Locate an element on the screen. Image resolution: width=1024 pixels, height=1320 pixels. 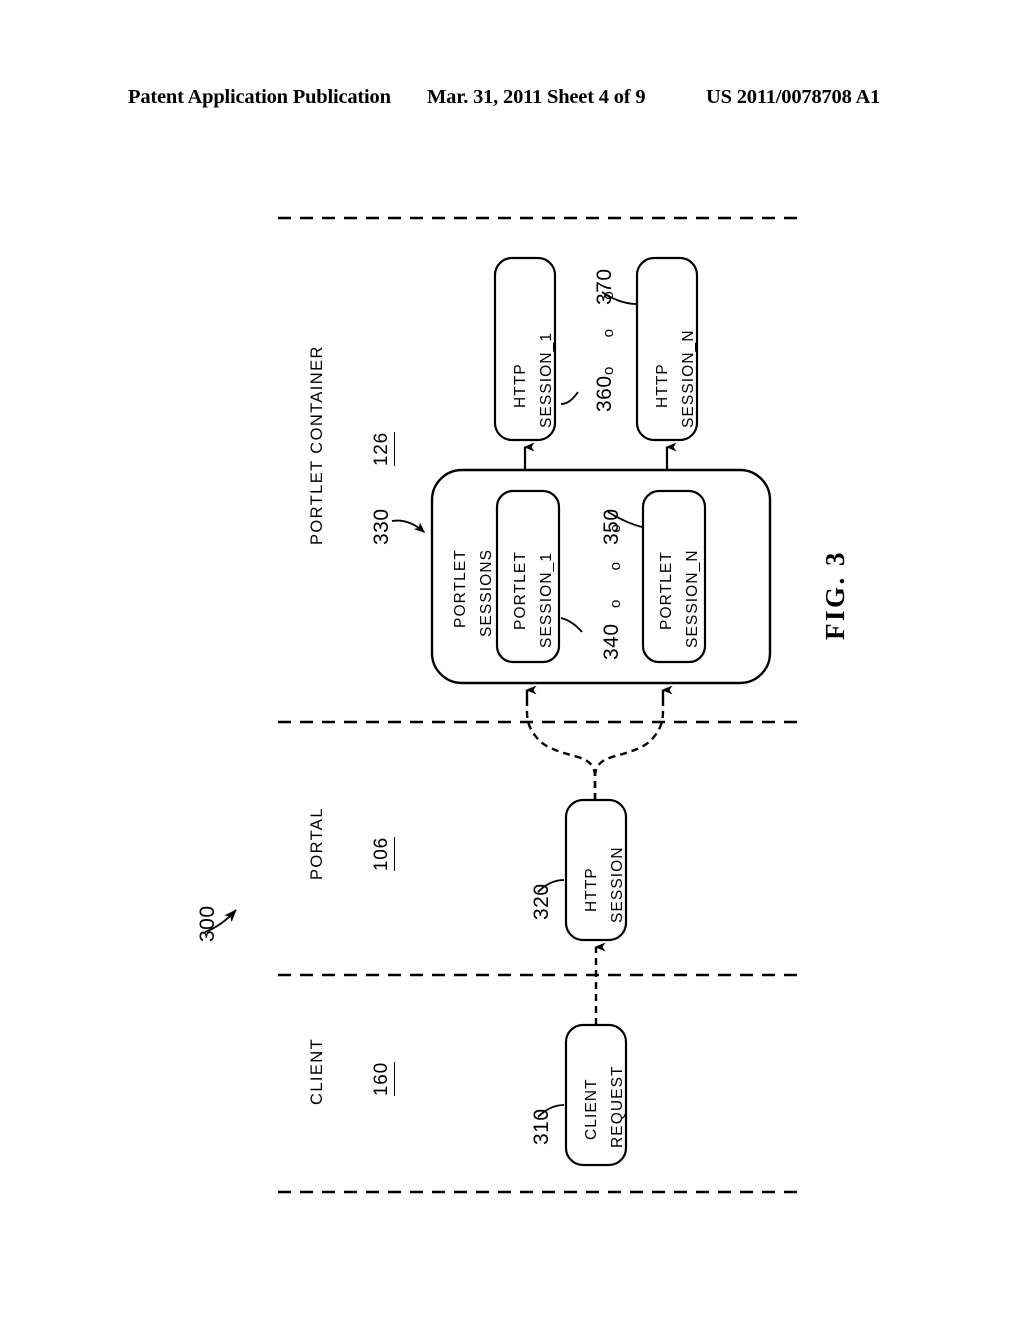
ref-number-320: 320 is located at coordinates (541, 901).